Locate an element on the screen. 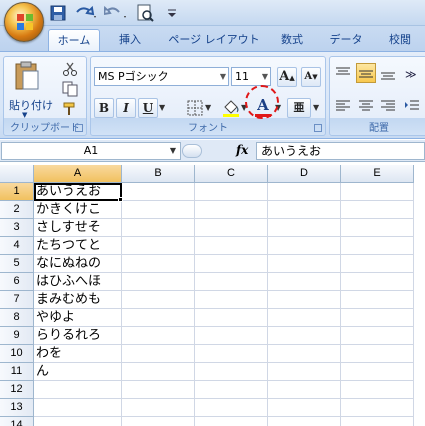  italic-button: I is located at coordinates (126, 108).